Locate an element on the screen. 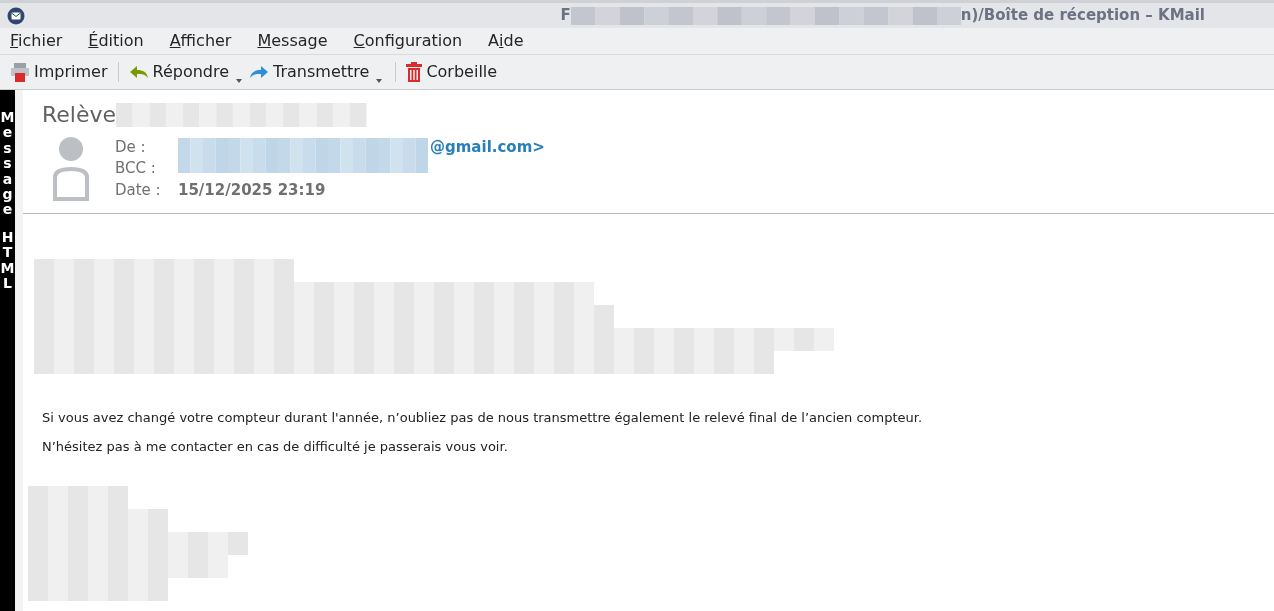 This screenshot has height=611, width=1274. window-title: F is located at coordinates (565, 16).